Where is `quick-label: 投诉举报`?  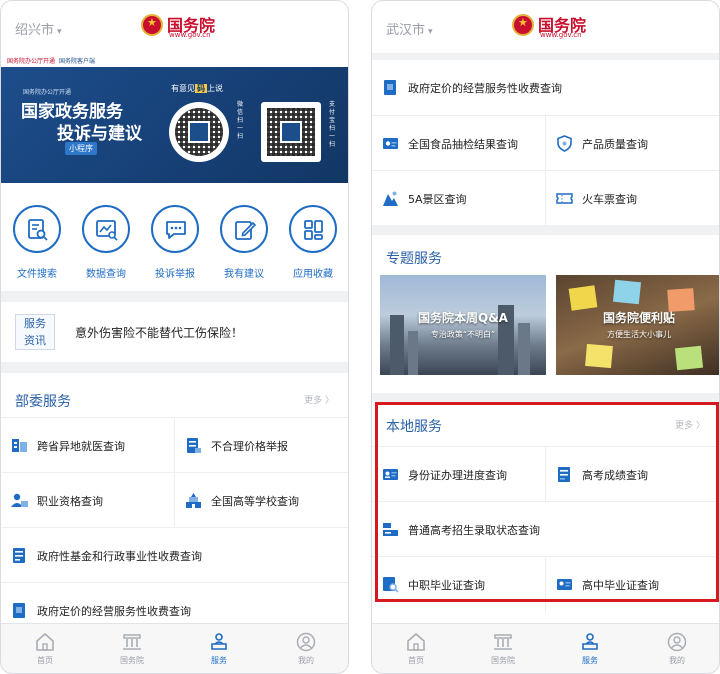
quick-label: 投诉举报 is located at coordinates (175, 274).